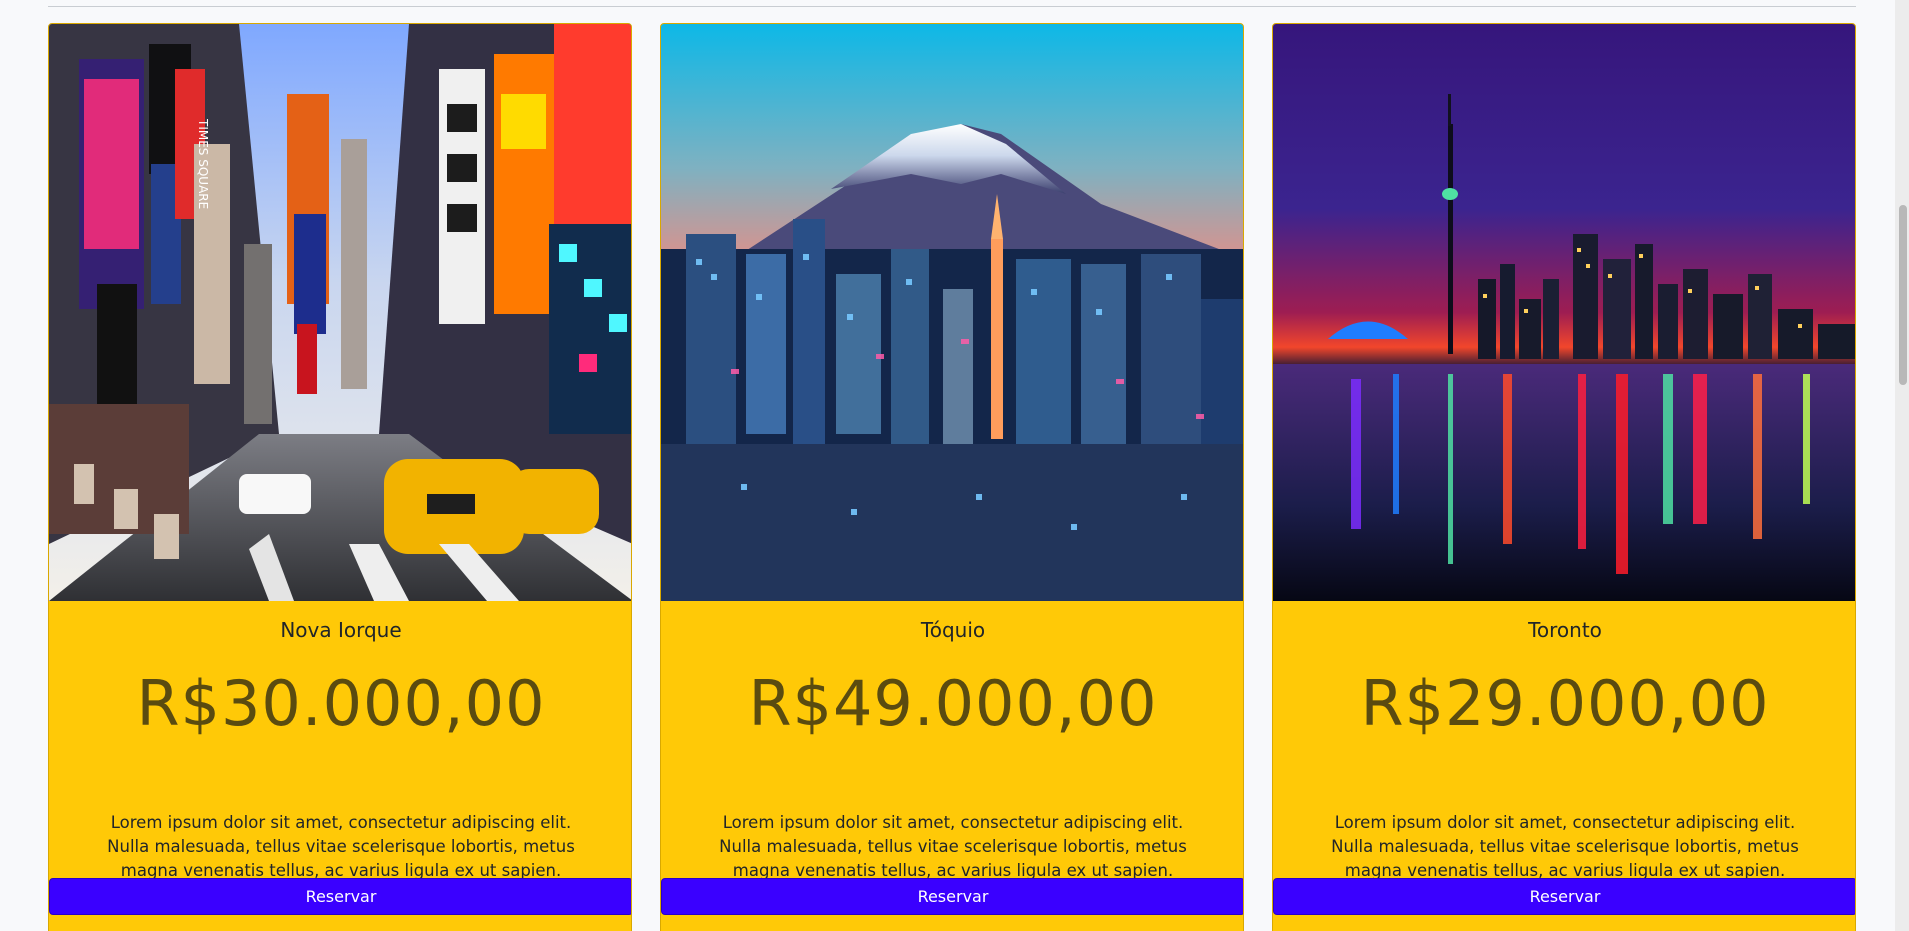 The image size is (1909, 931). What do you see at coordinates (1903, 295) in the screenshot?
I see `scrollbar-thumb` at bounding box center [1903, 295].